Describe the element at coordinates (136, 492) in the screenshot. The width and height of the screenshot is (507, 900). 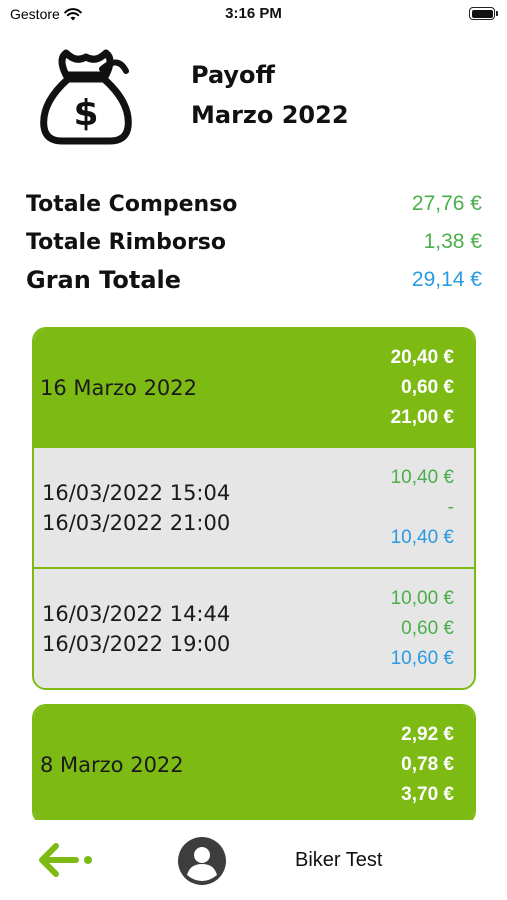
I see `shift-start: 16/03/2022 15:04` at that location.